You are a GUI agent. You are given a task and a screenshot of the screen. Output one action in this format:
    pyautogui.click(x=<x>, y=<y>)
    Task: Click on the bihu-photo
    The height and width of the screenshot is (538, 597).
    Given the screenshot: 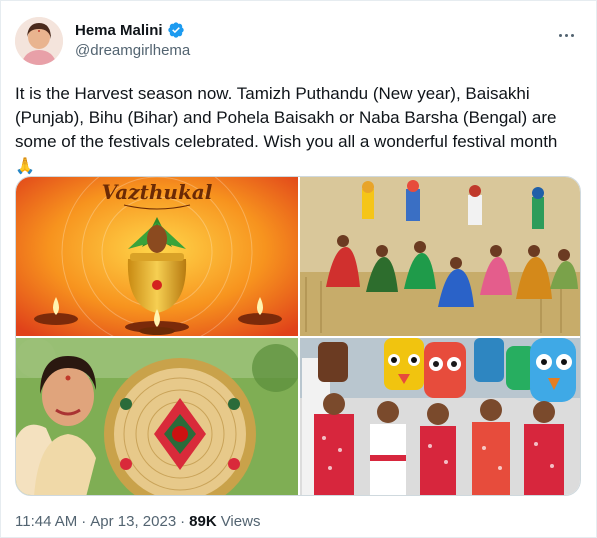 What is the action you would take?
    pyautogui.click(x=157, y=416)
    